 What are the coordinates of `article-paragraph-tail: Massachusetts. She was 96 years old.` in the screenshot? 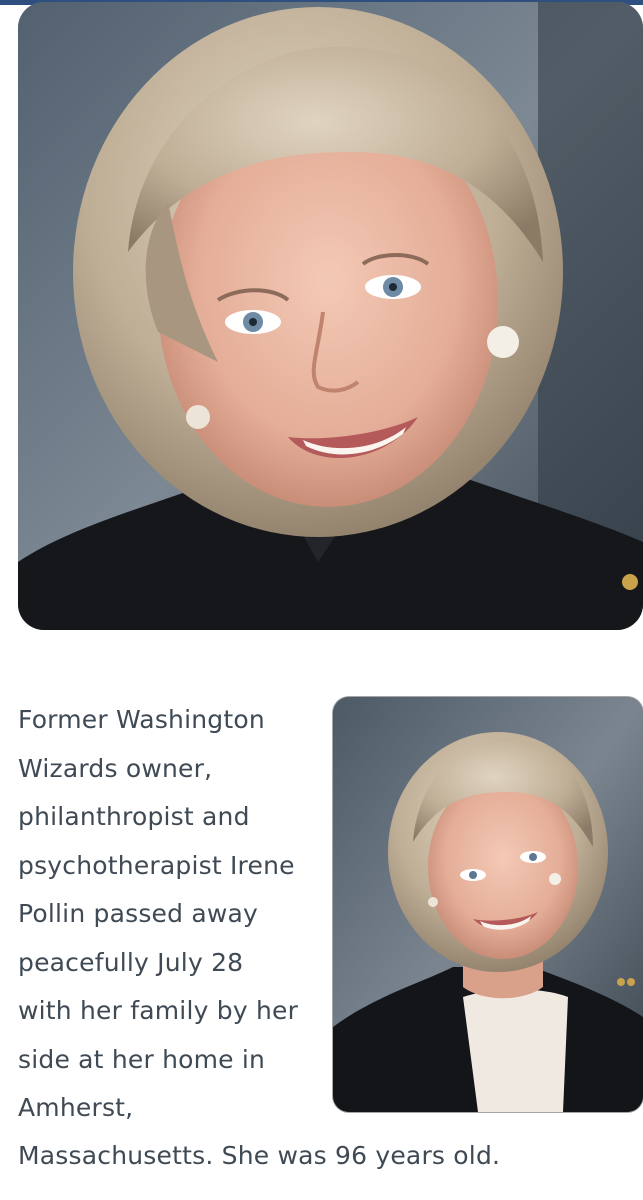 It's located at (259, 1155).